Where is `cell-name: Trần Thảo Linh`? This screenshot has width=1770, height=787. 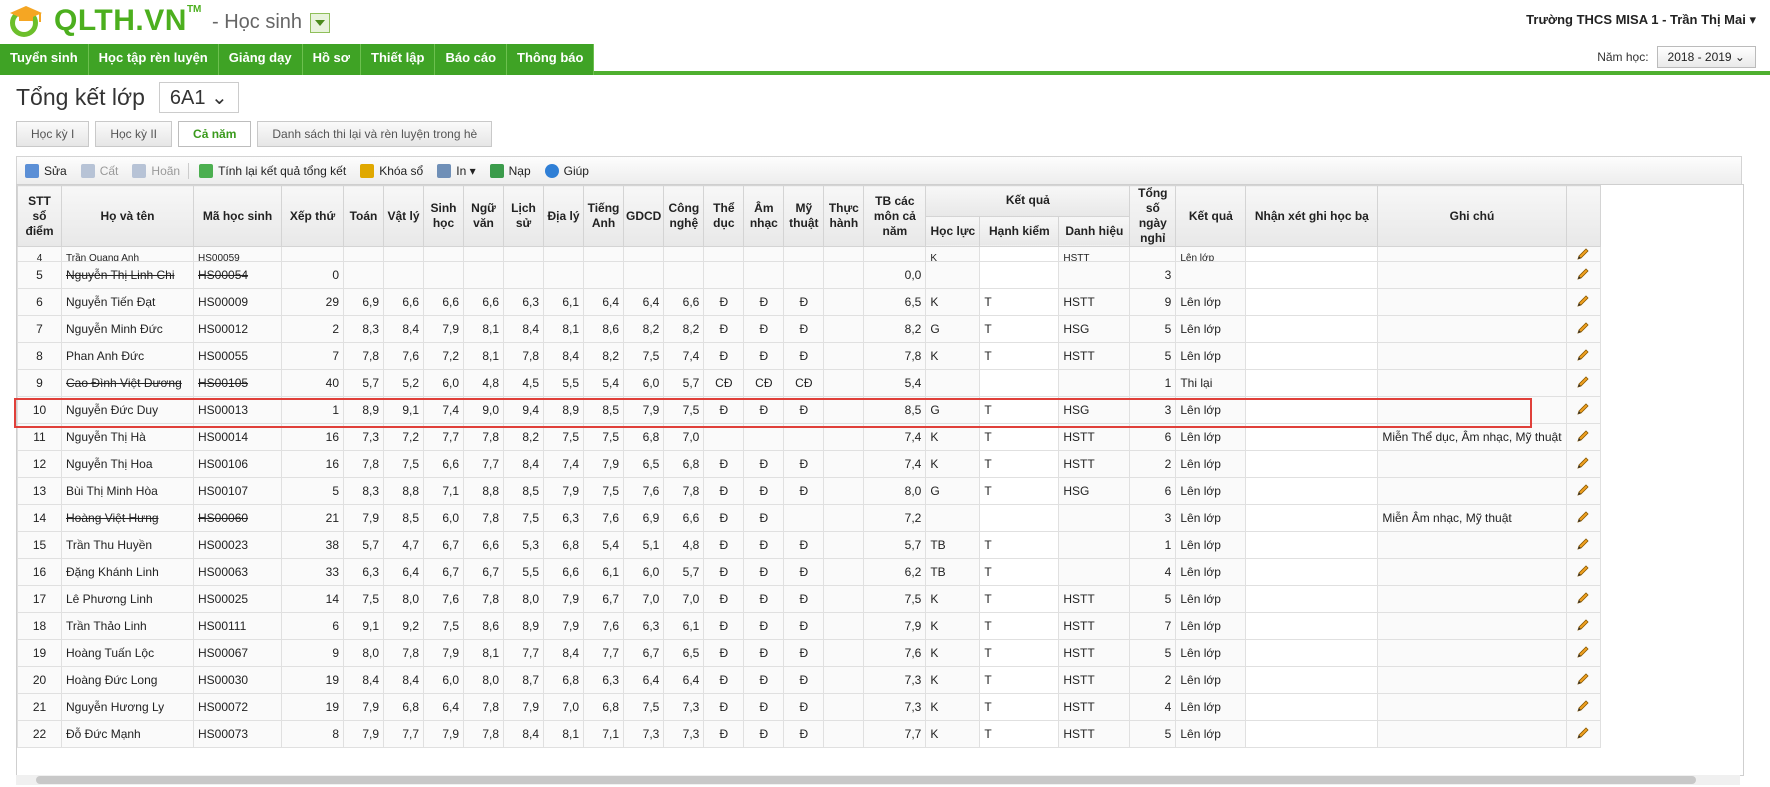
cell-name: Trần Thảo Linh is located at coordinates (127, 626).